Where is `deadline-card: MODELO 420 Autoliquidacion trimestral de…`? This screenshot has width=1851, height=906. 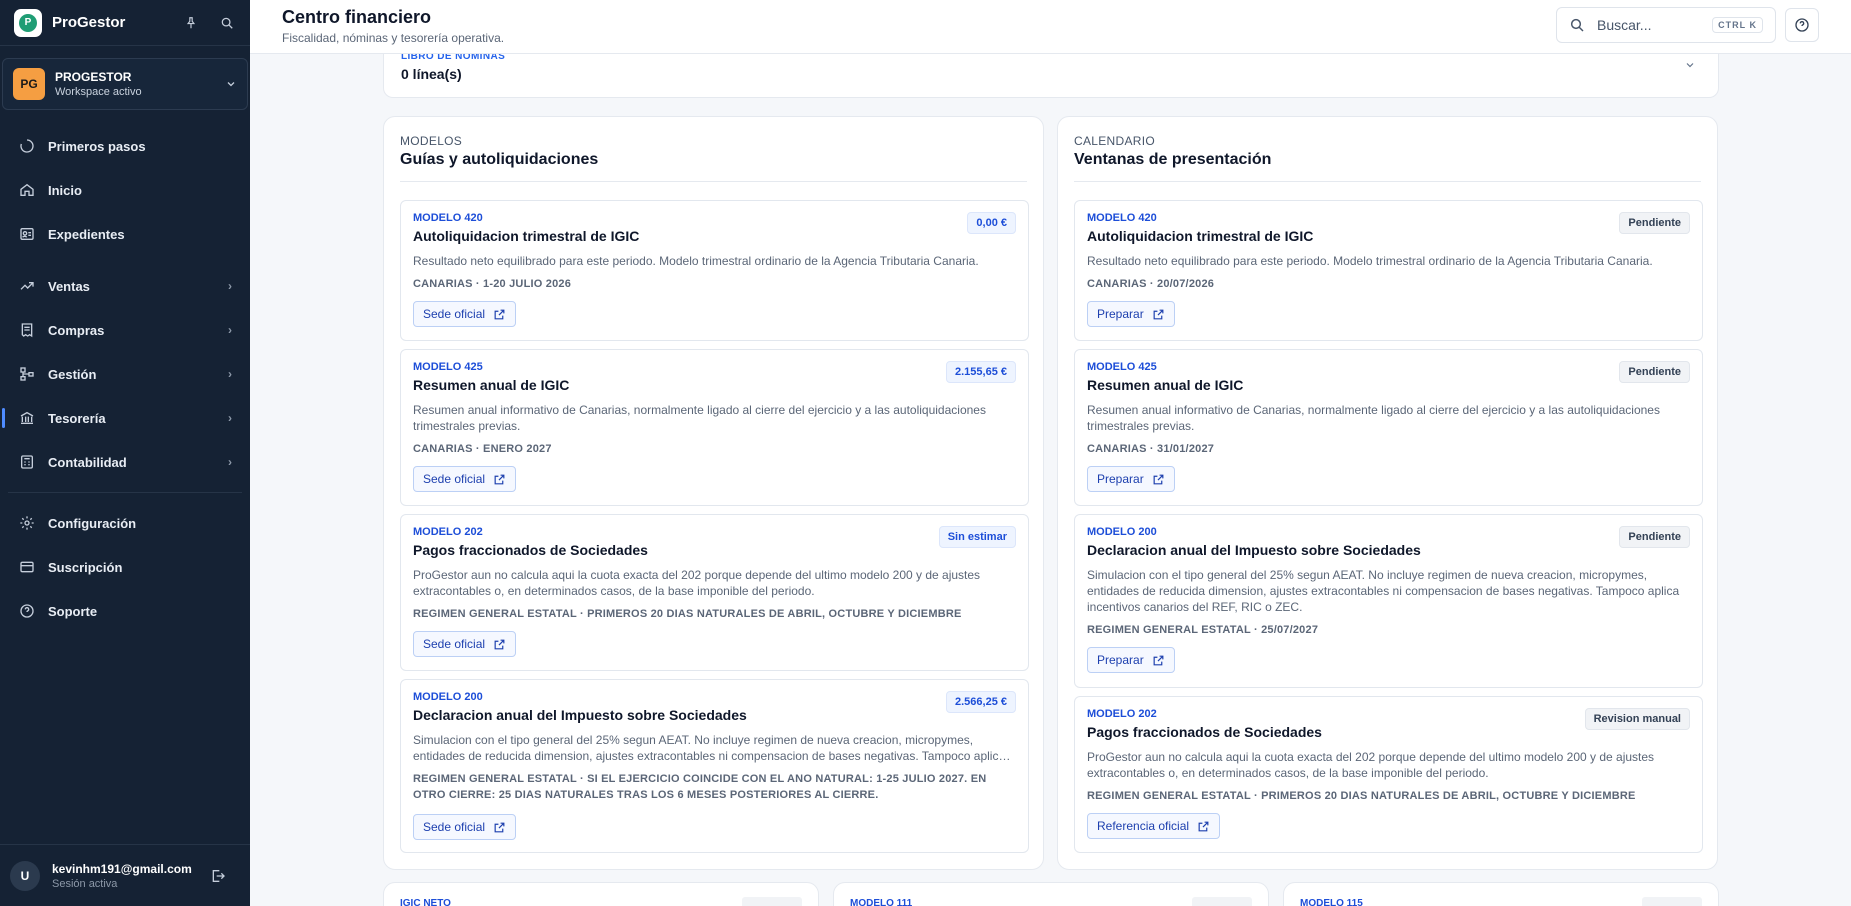 deadline-card: MODELO 420 Autoliquidacion trimestral de… is located at coordinates (1388, 270).